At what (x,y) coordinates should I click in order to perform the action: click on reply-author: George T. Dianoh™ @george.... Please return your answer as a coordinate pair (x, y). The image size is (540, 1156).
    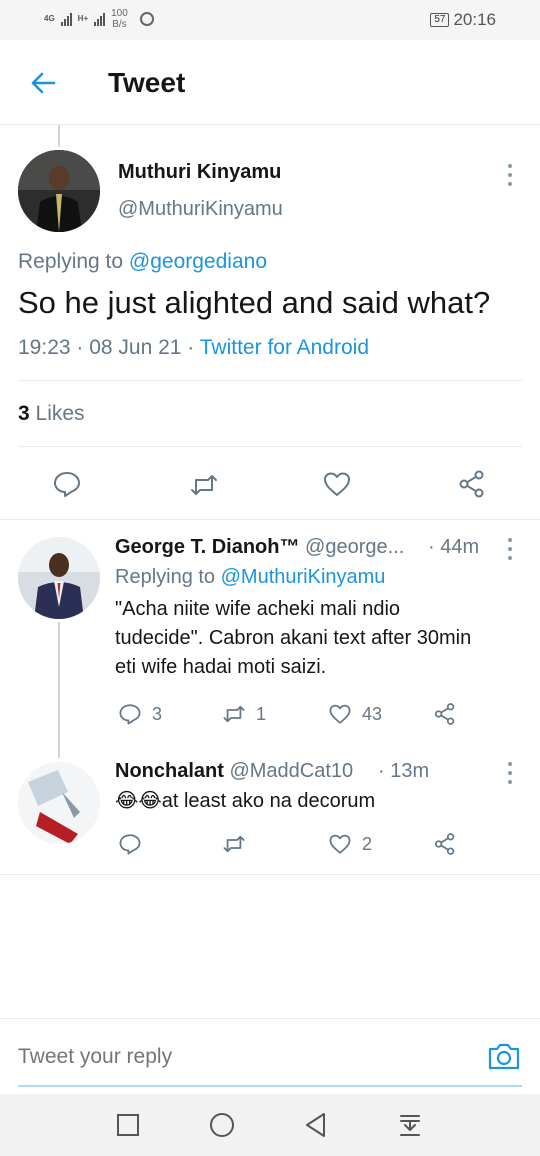
    Looking at the image, I should click on (259, 547).